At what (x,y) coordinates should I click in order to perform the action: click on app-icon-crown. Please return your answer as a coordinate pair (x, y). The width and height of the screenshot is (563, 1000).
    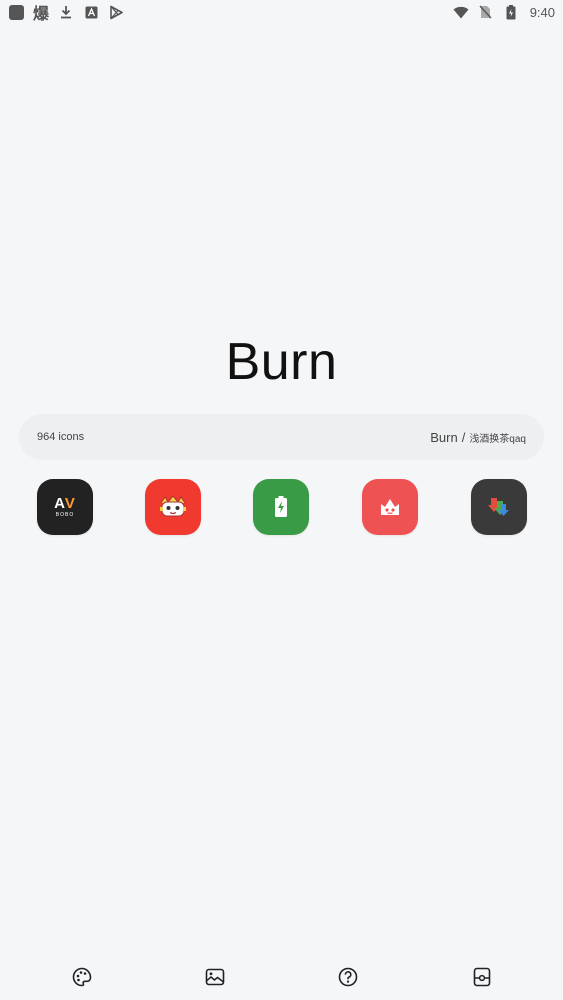
    Looking at the image, I should click on (390, 507).